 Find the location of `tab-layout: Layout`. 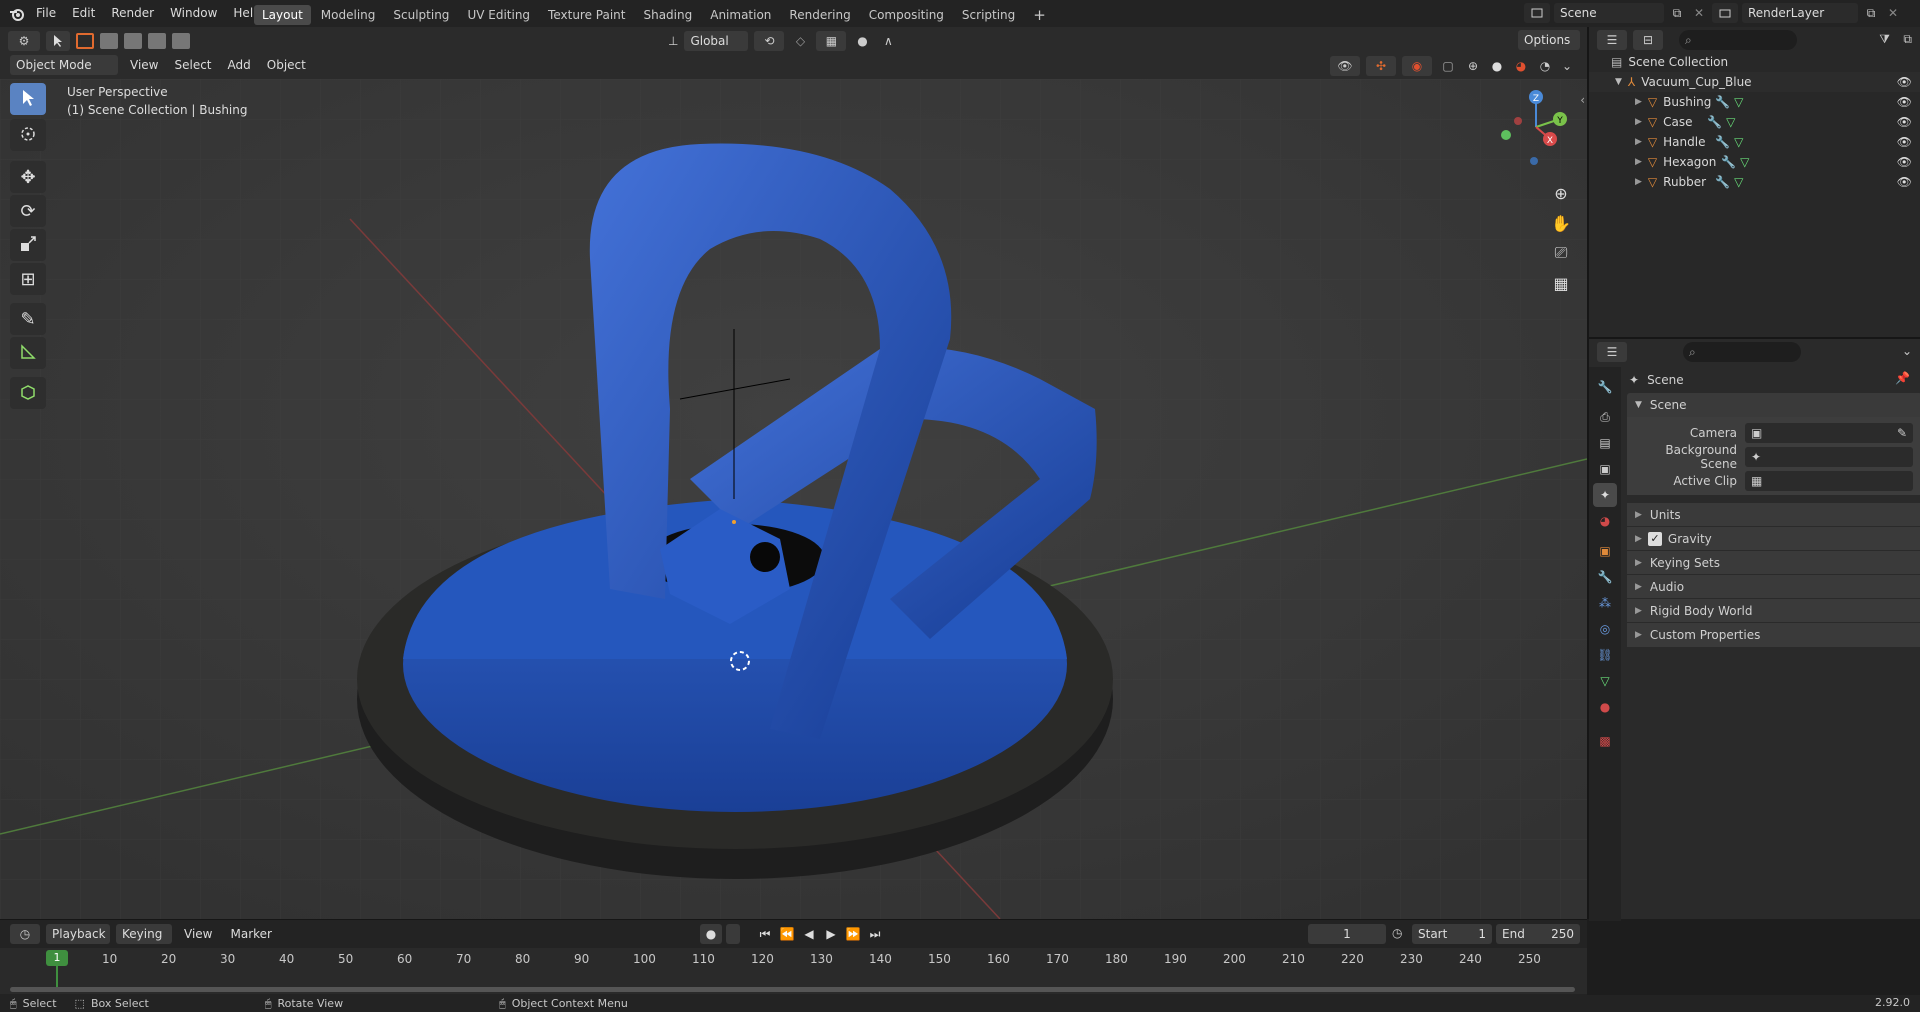

tab-layout: Layout is located at coordinates (282, 15).